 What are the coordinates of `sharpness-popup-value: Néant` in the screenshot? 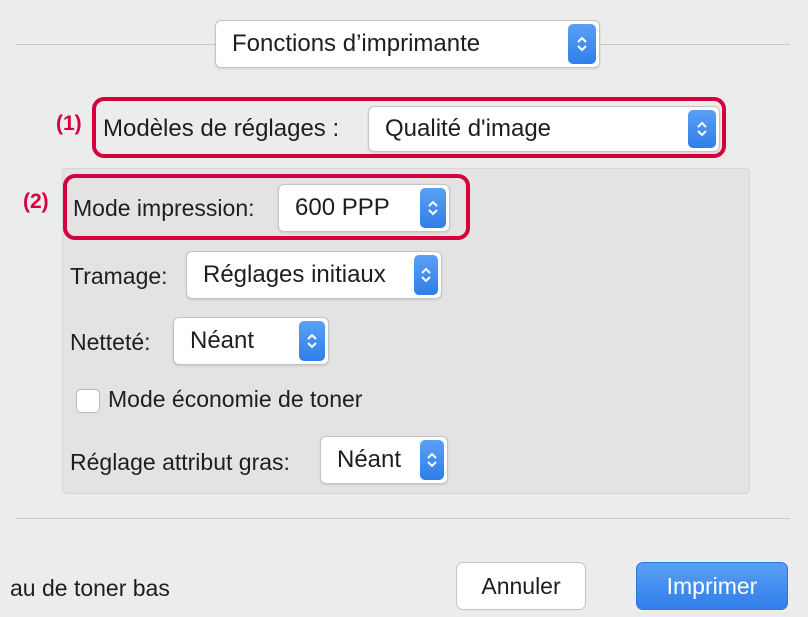 It's located at (222, 340).